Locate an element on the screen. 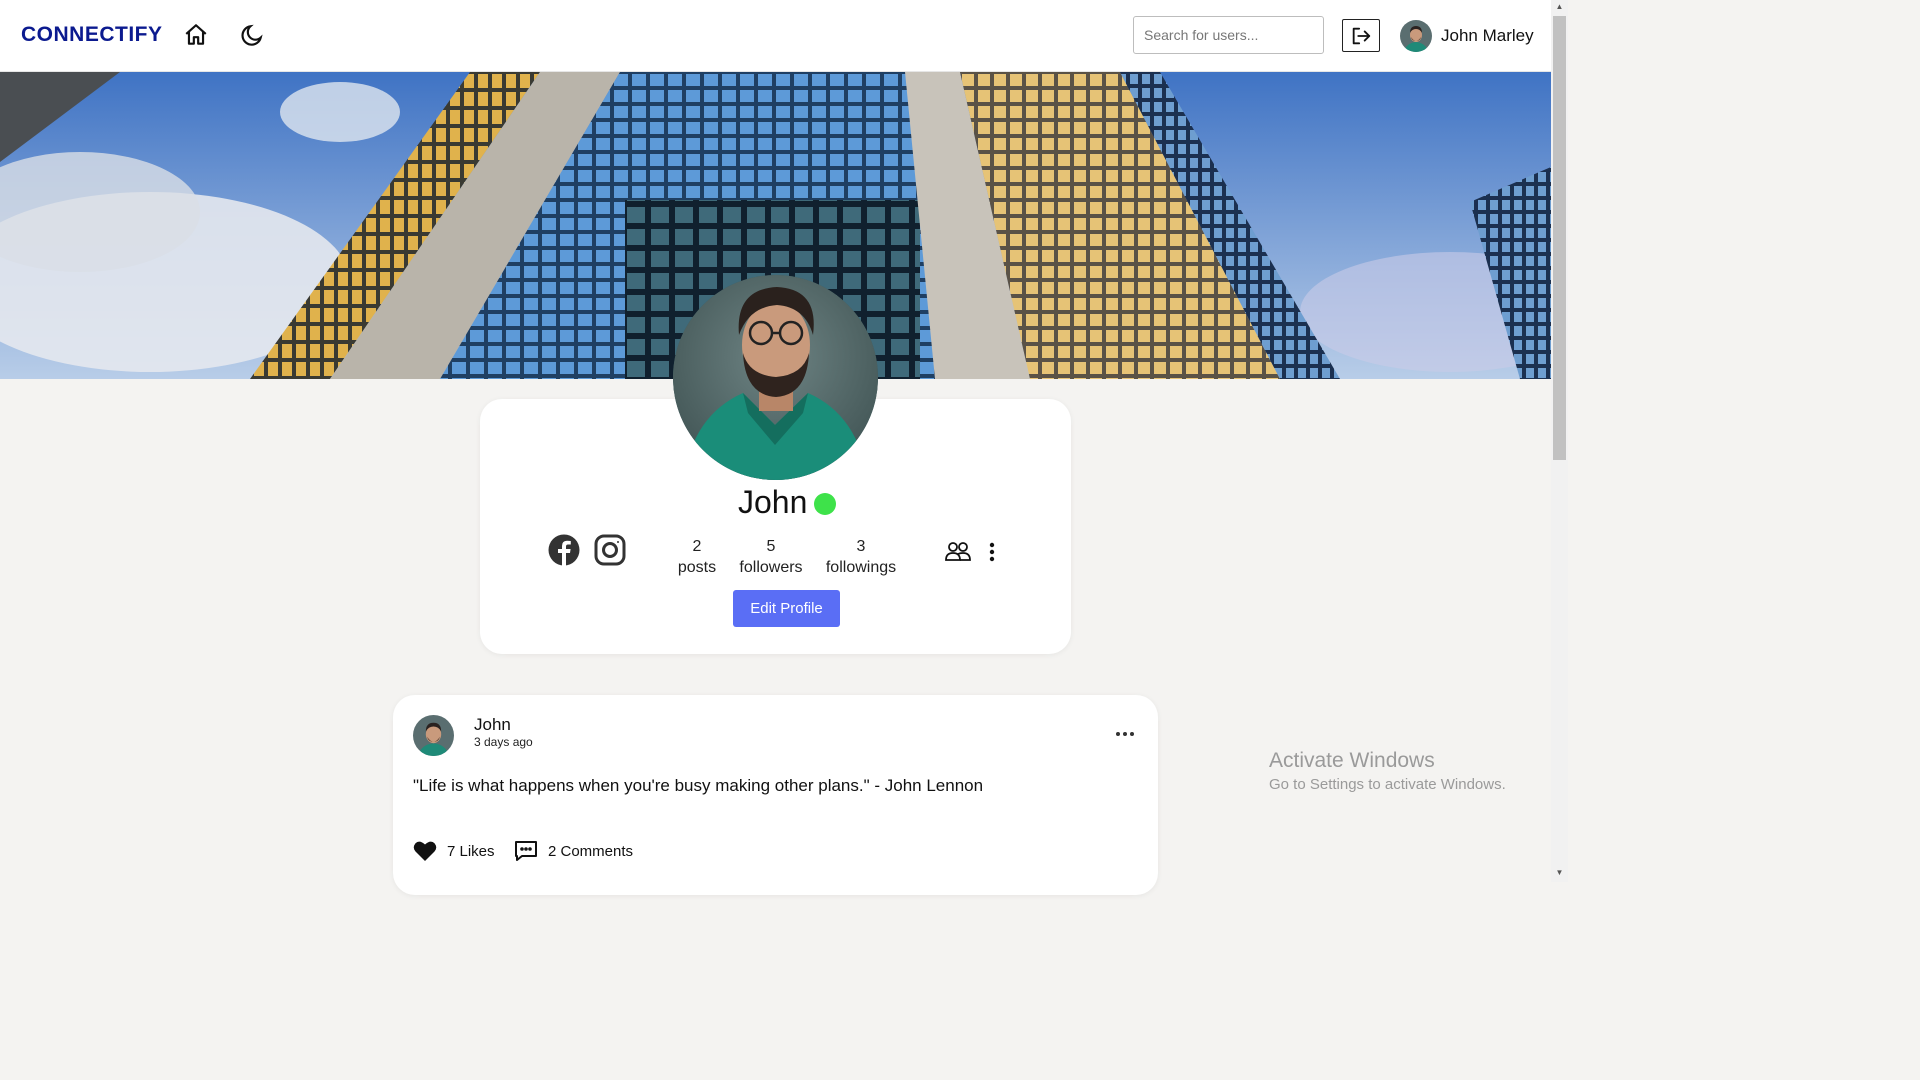  scroll-up-arrow-icon: ▲ is located at coordinates (1559, 7).